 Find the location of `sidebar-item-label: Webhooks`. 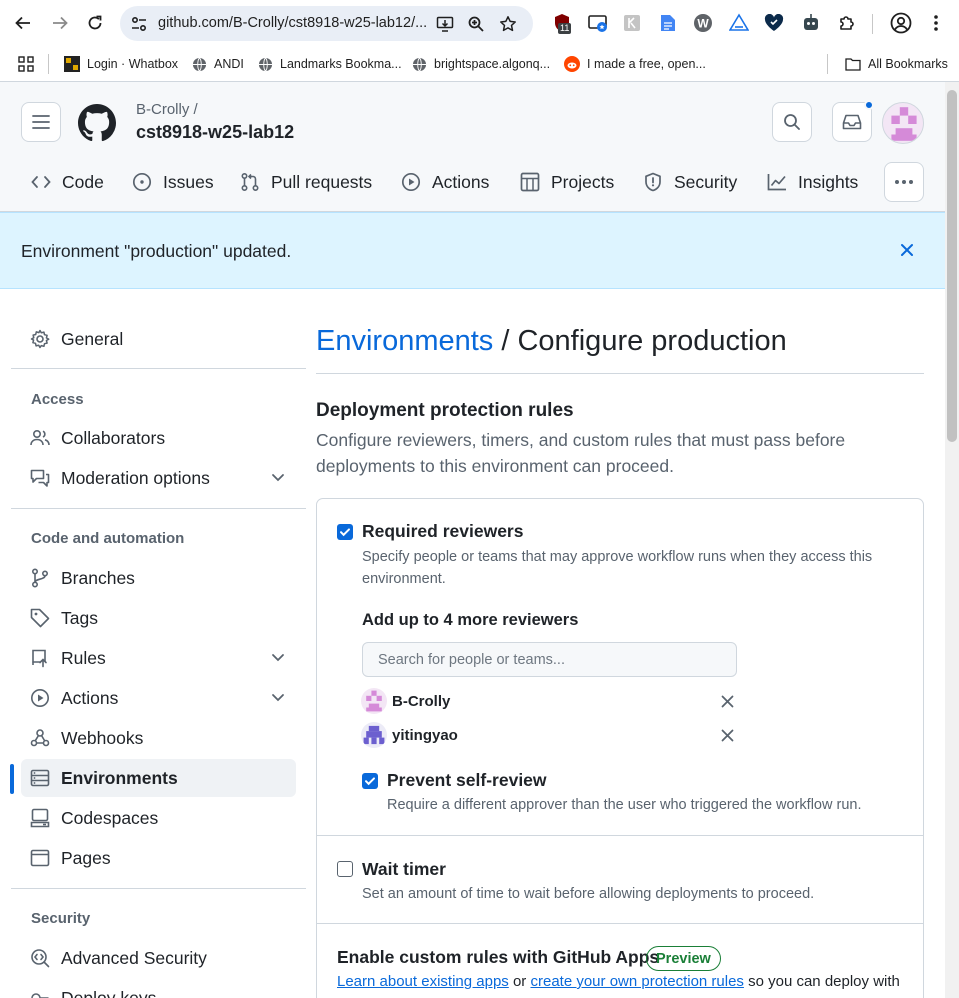

sidebar-item-label: Webhooks is located at coordinates (102, 737).